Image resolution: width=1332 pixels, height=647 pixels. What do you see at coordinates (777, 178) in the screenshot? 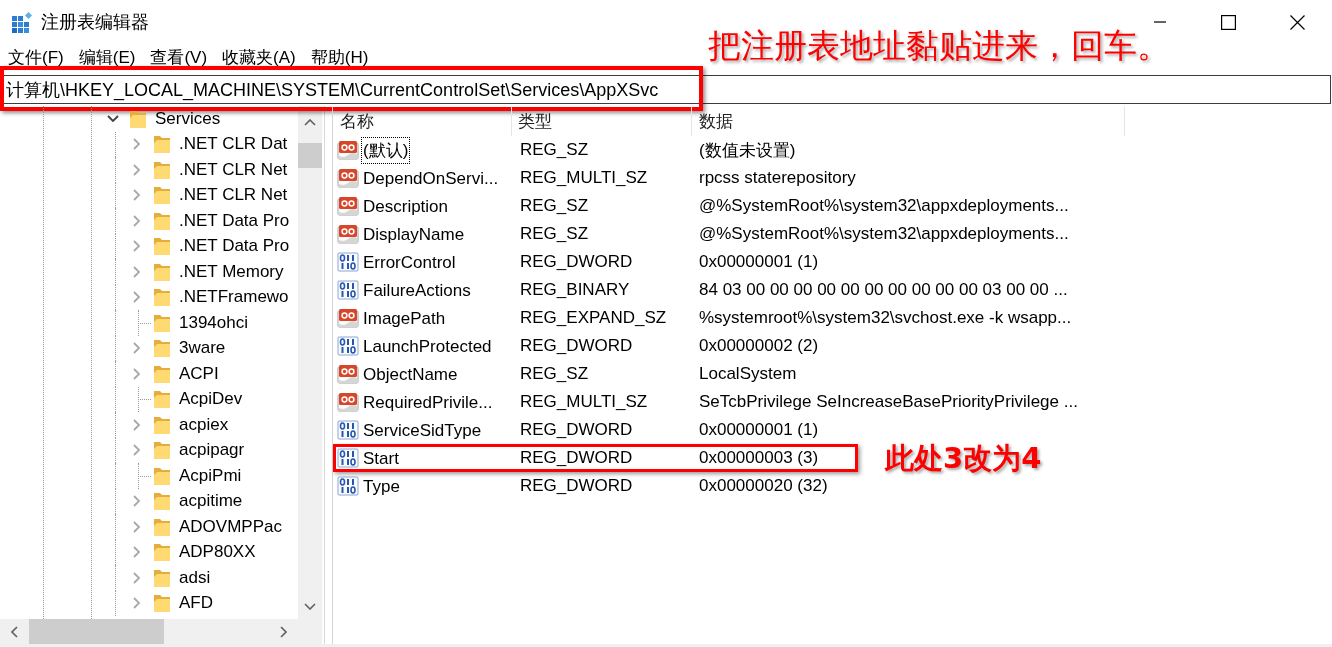
I see `value-data: rpcss staterepository` at bounding box center [777, 178].